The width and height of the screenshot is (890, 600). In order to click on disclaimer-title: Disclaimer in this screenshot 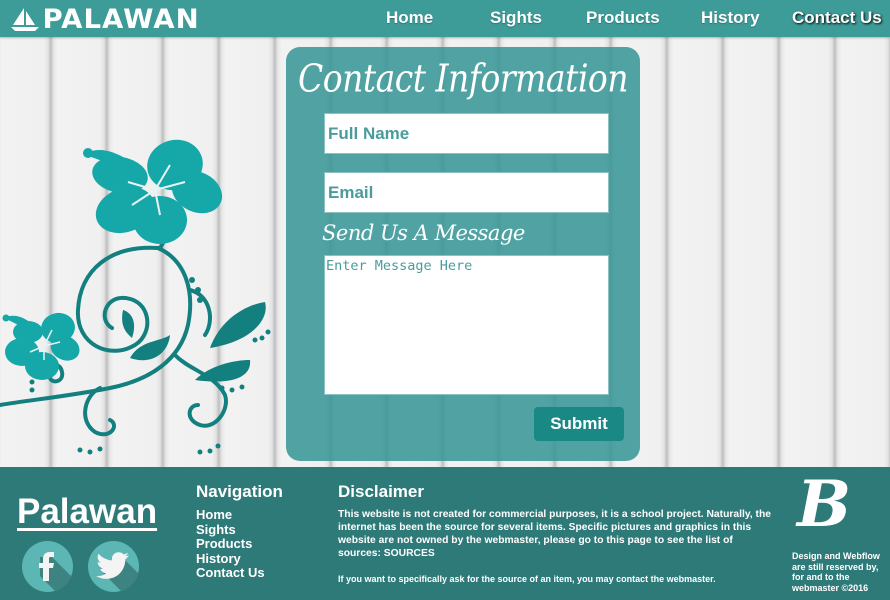, I will do `click(381, 491)`.